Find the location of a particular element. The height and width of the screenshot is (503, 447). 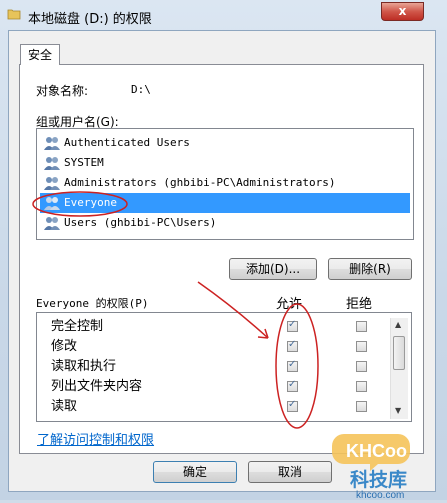

tab-security: 安全 is located at coordinates (40, 54).